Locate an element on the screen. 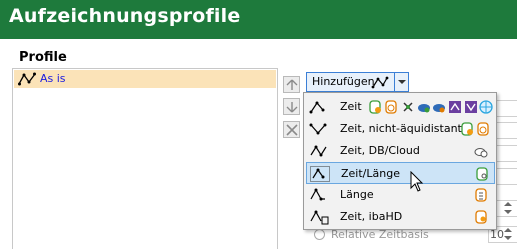 The image size is (517, 249). delete-x-icon is located at coordinates (292, 130).